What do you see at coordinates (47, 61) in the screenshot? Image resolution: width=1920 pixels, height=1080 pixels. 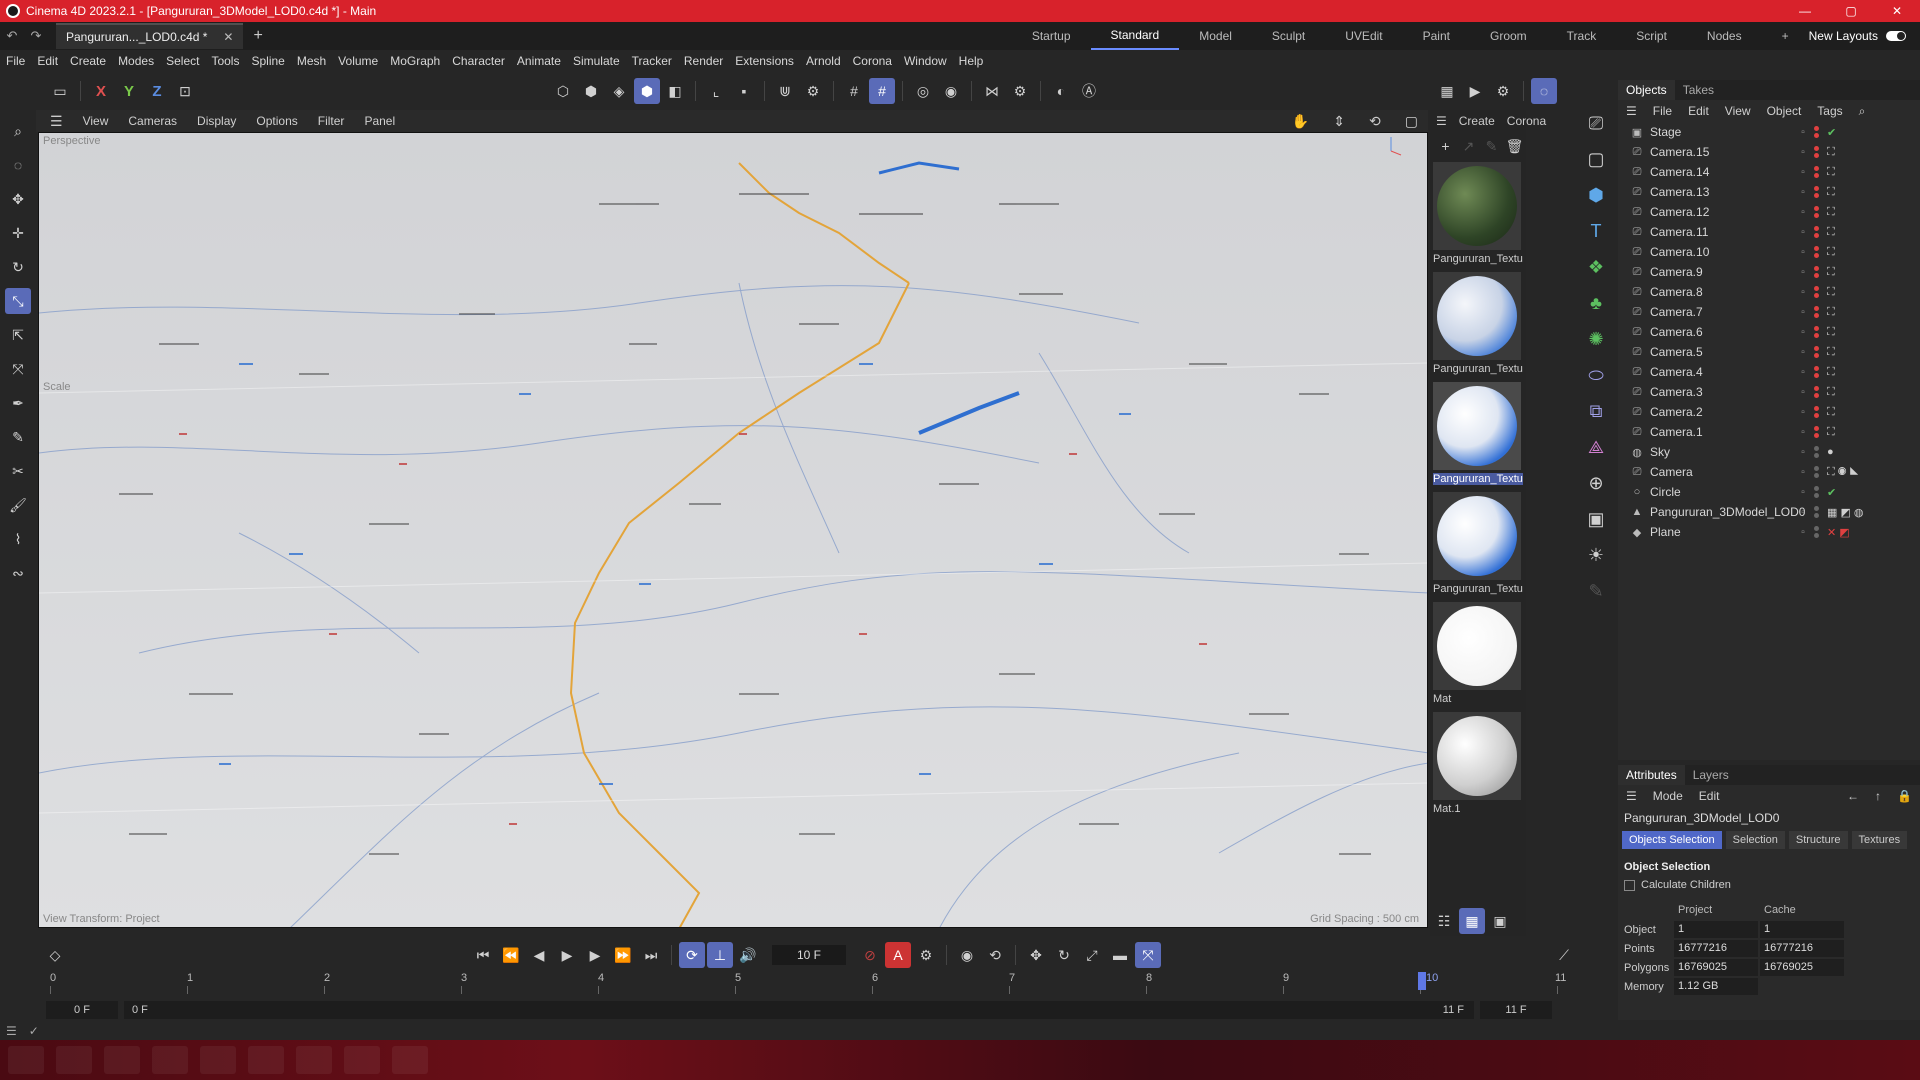 I see `menu-edit: Edit` at bounding box center [47, 61].